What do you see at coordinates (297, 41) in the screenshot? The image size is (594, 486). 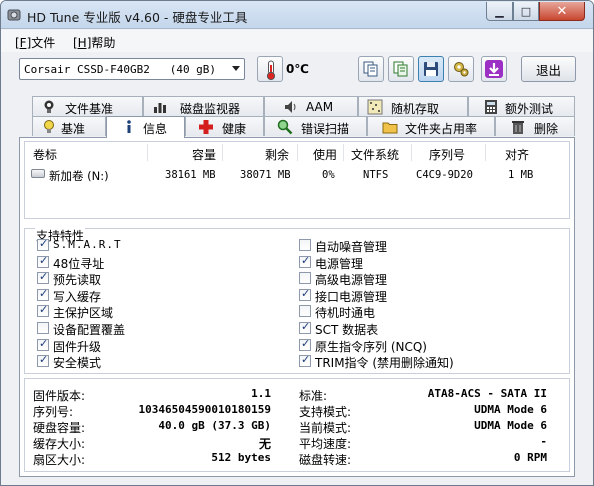 I see `menu-bar: [F]文件 [H]帮助` at bounding box center [297, 41].